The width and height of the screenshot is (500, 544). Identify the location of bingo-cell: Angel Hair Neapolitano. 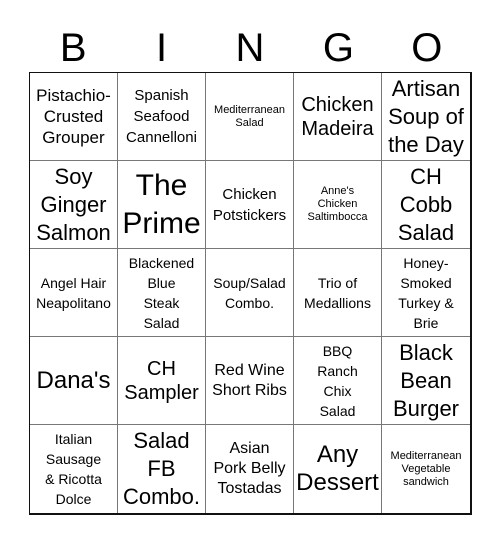
(74, 293).